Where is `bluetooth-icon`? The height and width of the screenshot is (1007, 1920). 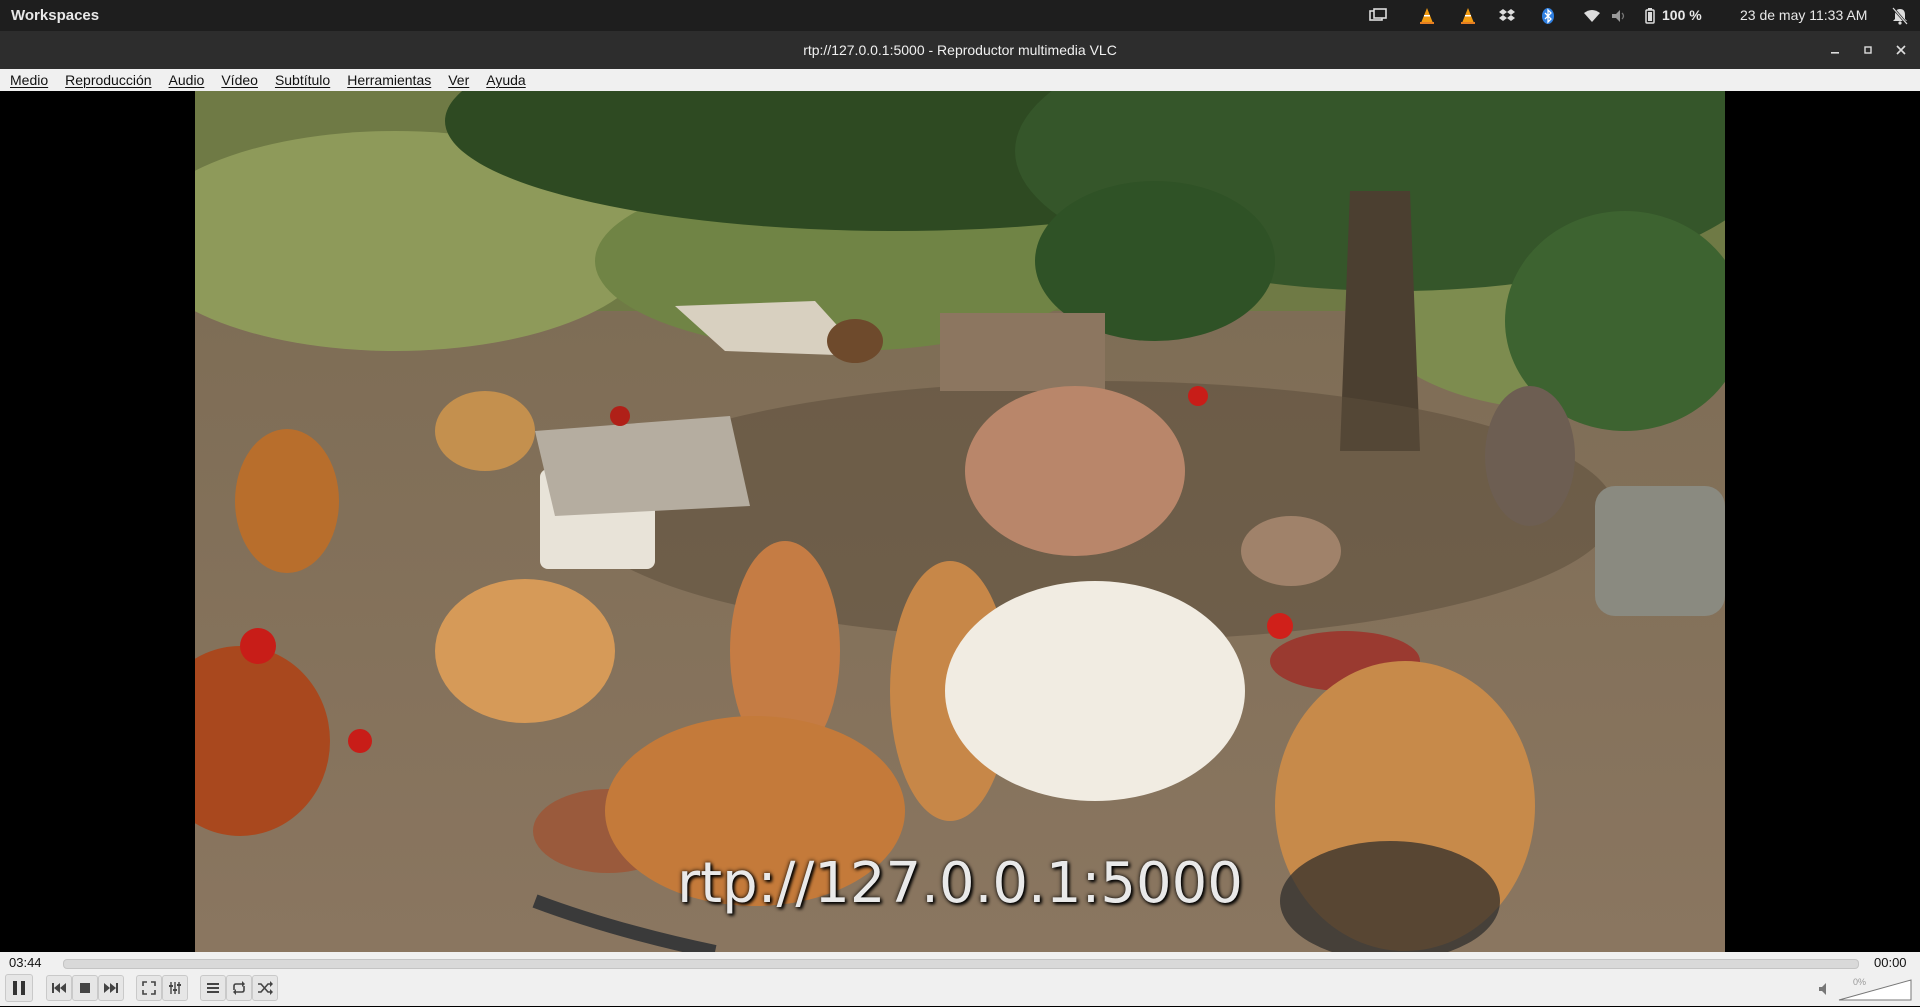
bluetooth-icon is located at coordinates (1548, 16).